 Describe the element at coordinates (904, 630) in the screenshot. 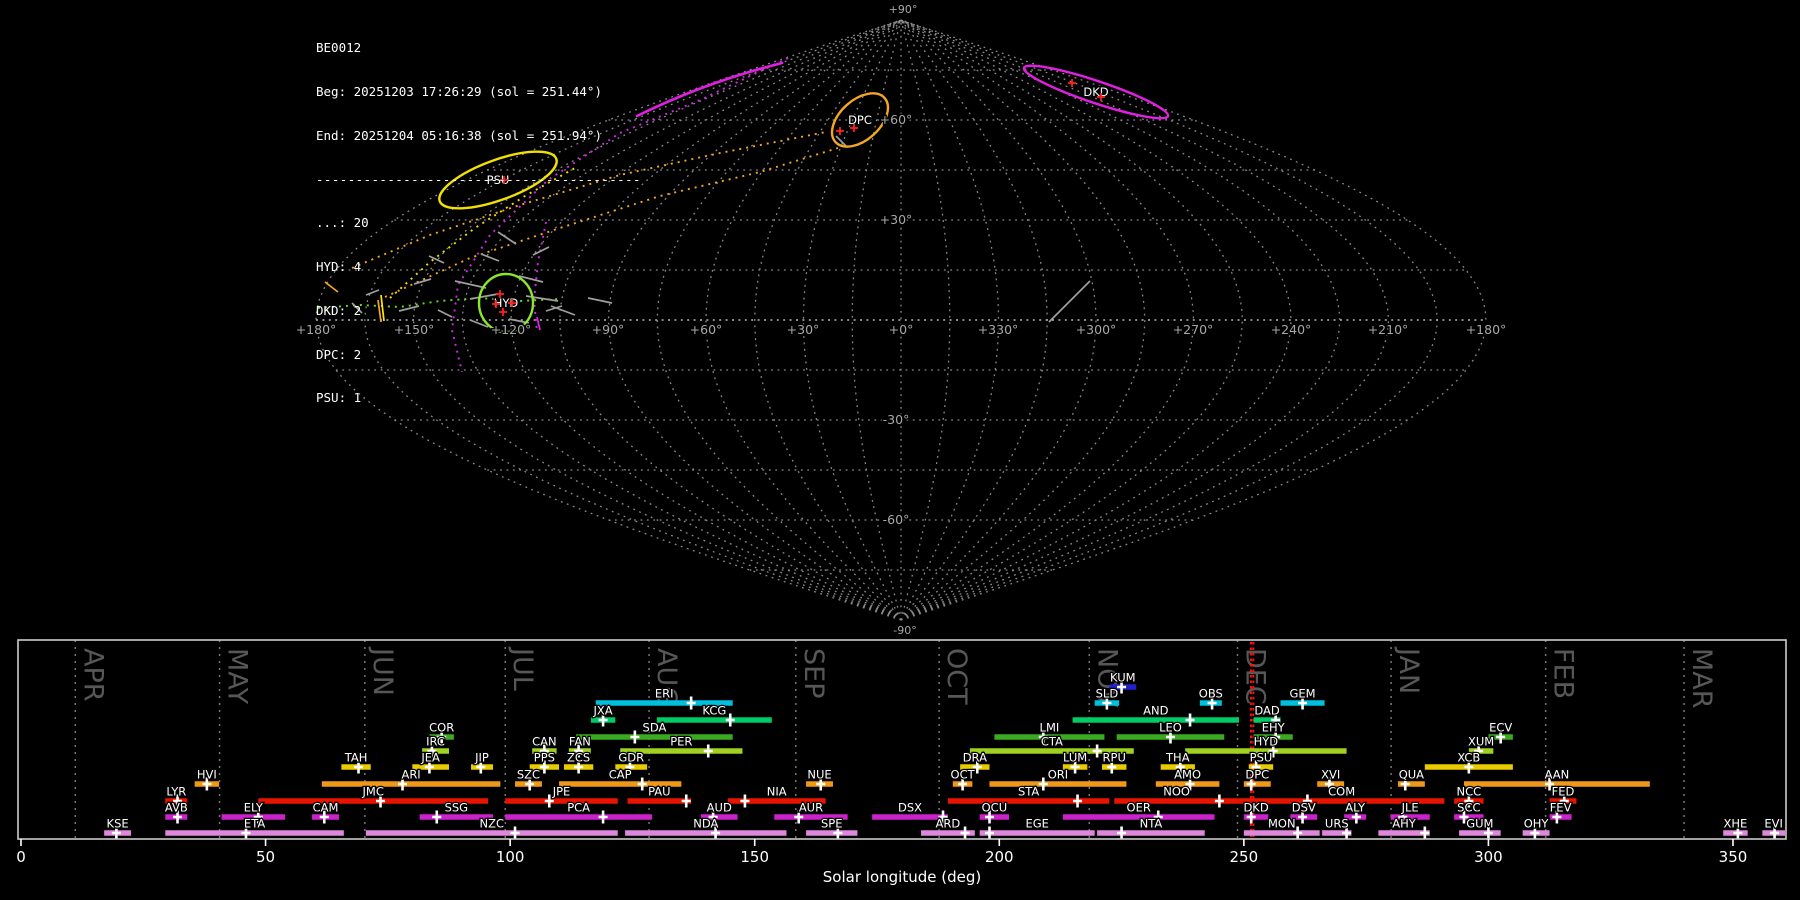

I see `pole-label-south: -90°` at that location.